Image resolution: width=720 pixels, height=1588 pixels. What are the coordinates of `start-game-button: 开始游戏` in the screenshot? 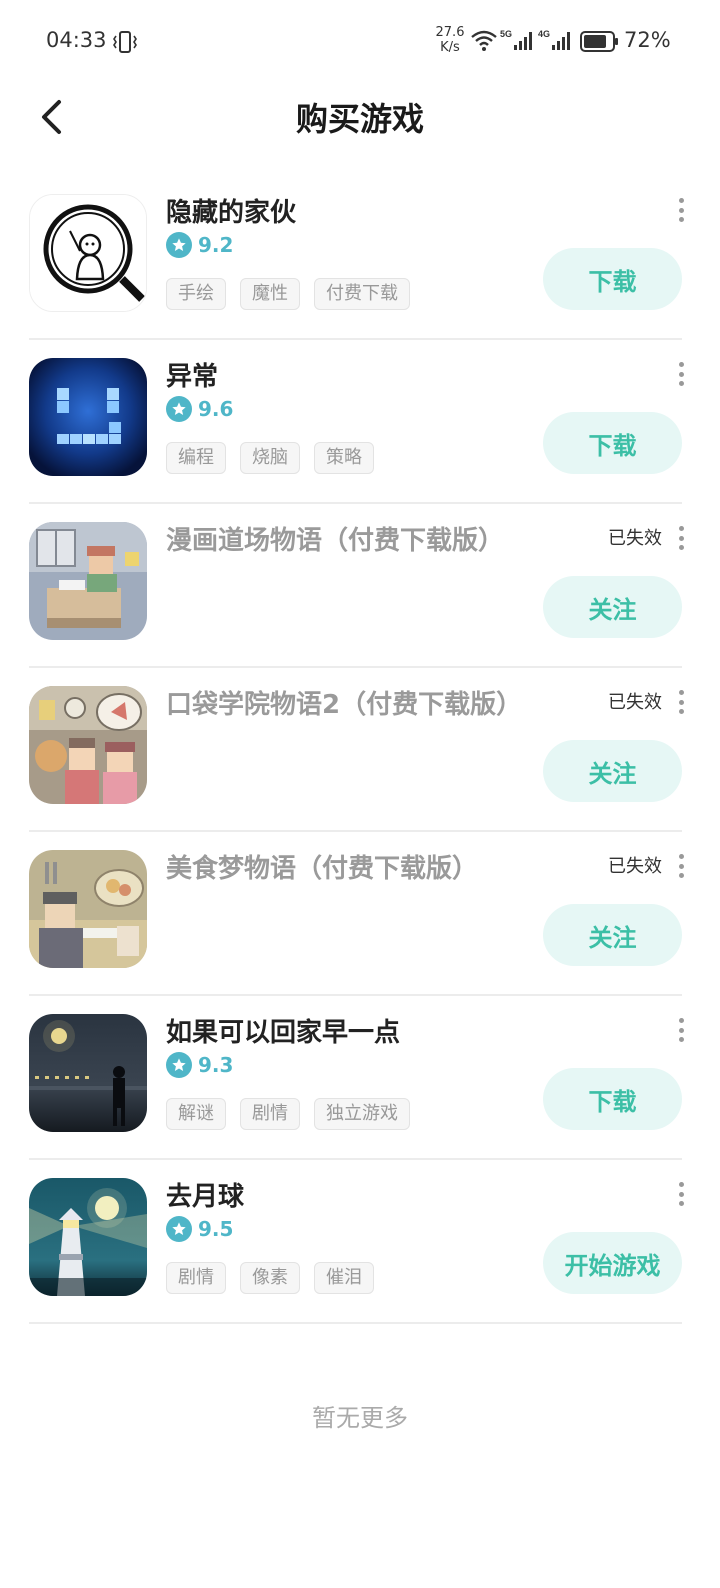 It's located at (612, 1263).